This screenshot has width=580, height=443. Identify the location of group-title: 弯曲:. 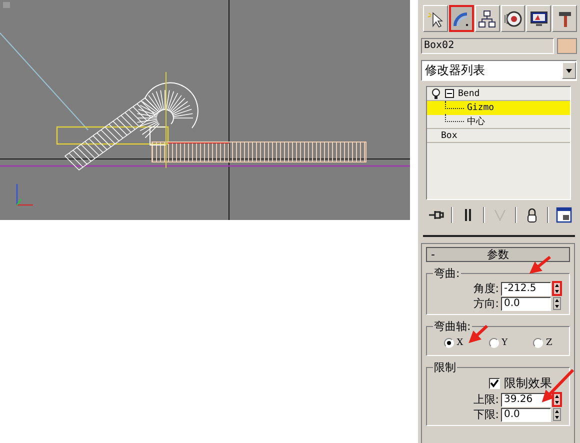
(447, 273).